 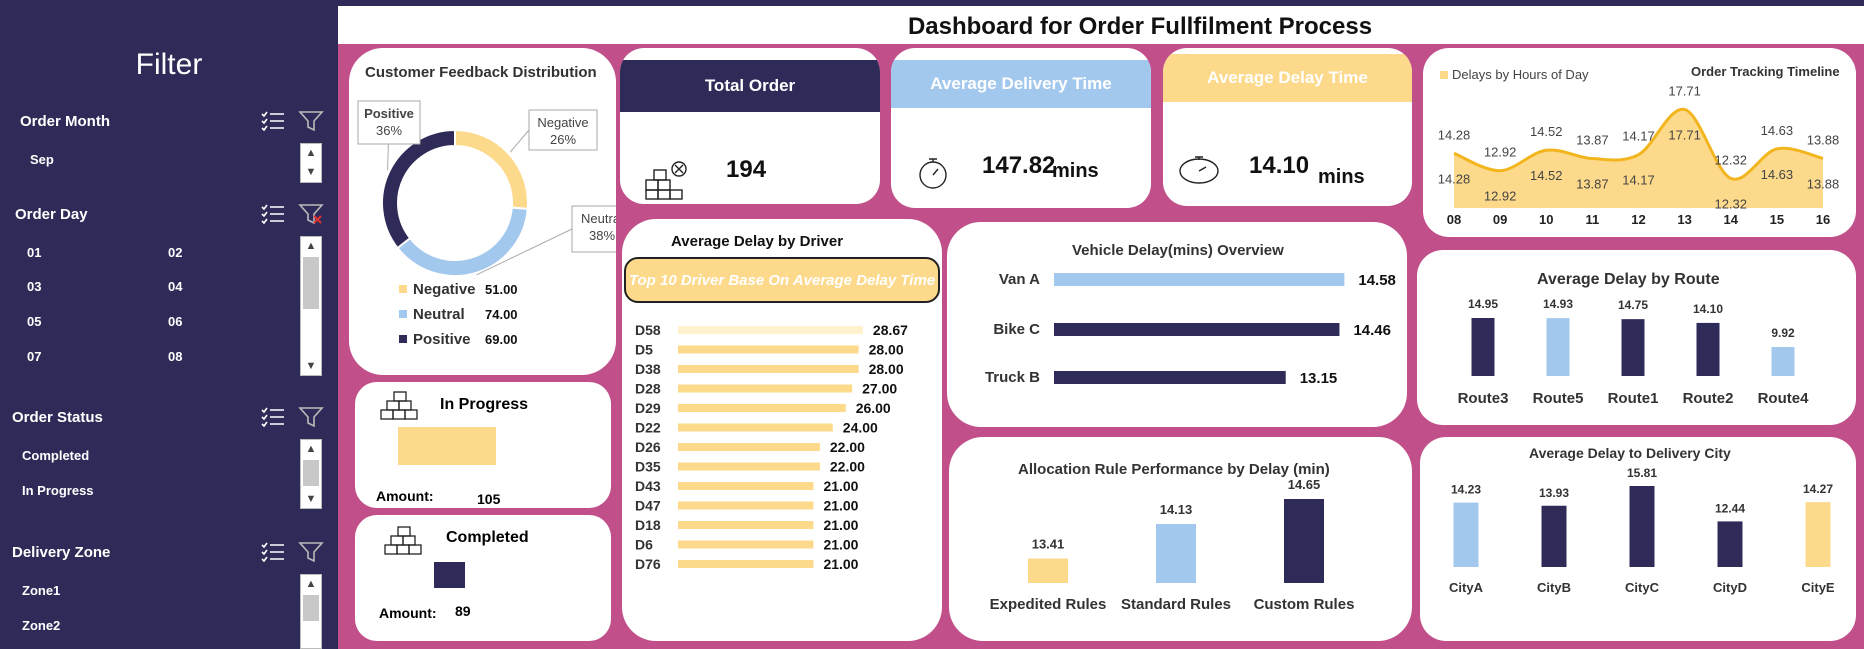 I want to click on route-value: 14.75, so click(x=1633, y=305).